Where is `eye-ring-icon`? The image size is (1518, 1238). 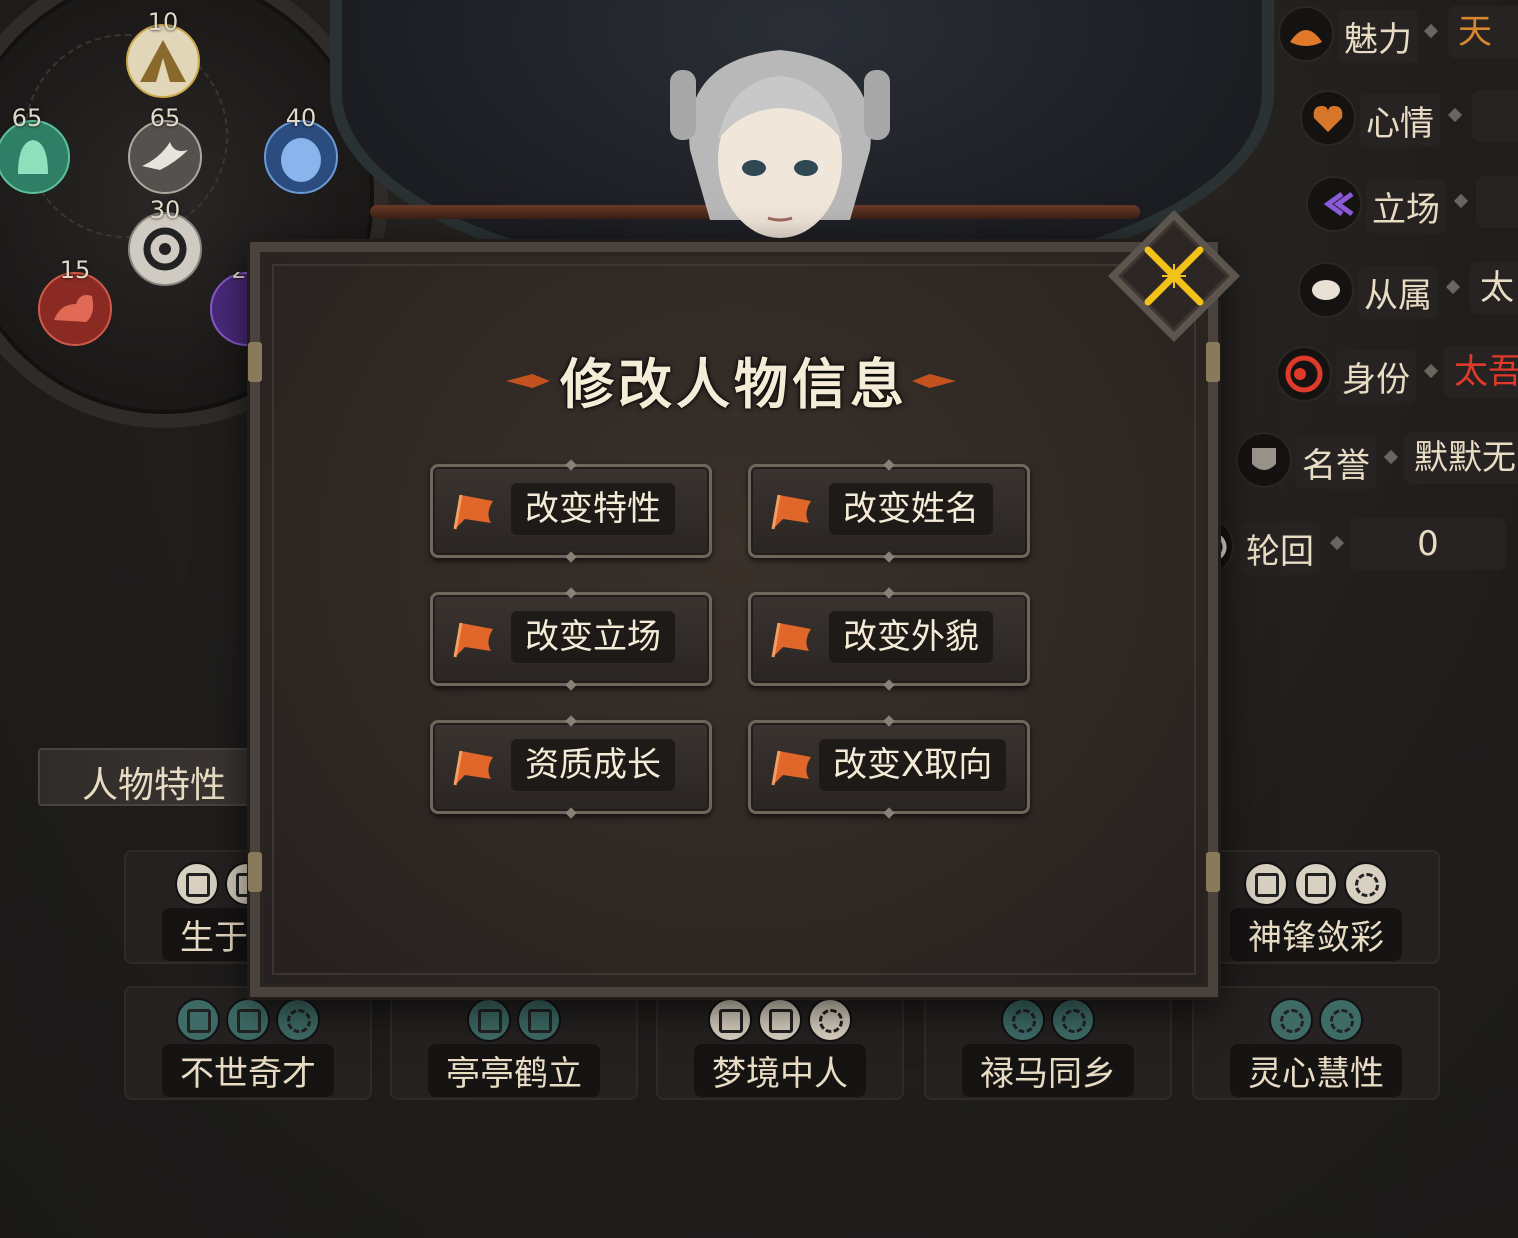 eye-ring-icon is located at coordinates (1304, 374).